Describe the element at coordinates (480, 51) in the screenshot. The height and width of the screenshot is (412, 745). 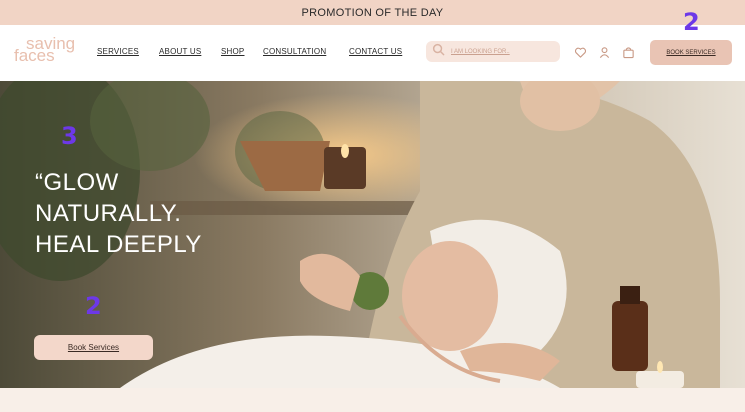
I see `search-placeholder: I AM LOOKING FOR..` at that location.